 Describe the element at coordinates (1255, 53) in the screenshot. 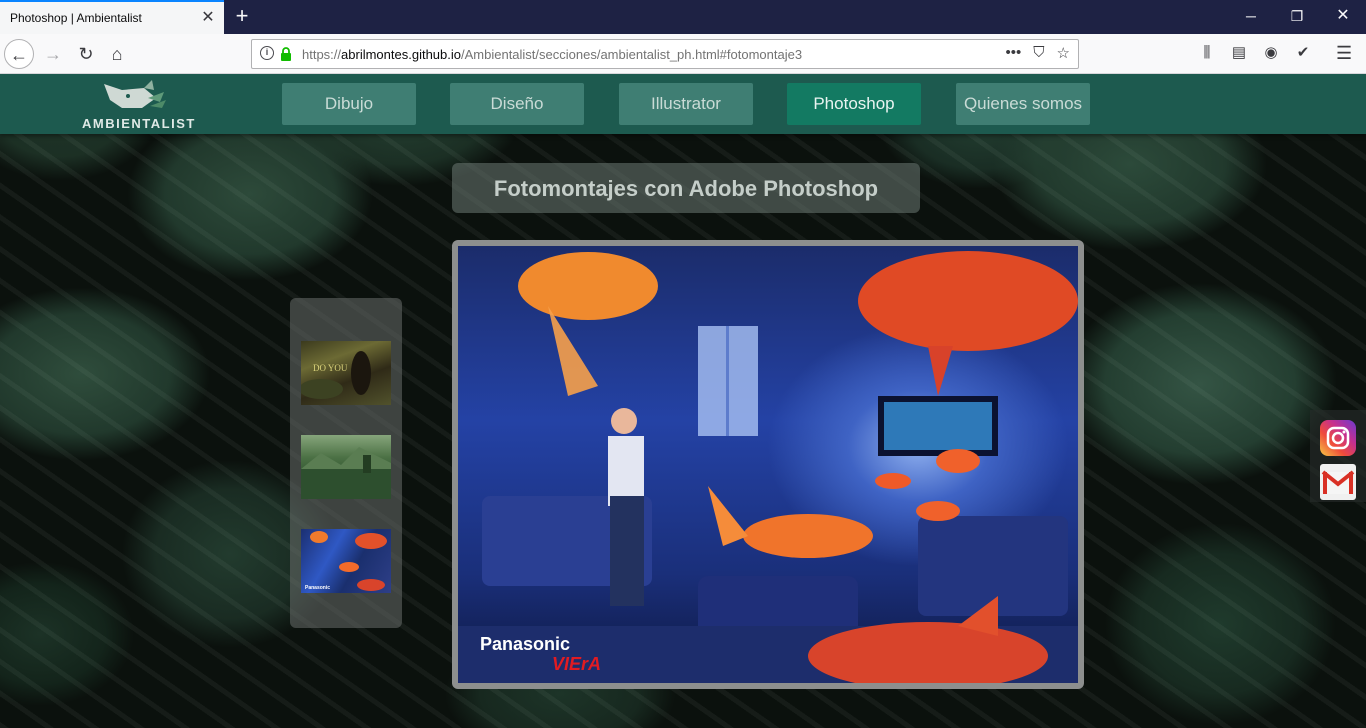

I see `toolbar-icons: ⫼ ▤ ◉ ✔` at that location.